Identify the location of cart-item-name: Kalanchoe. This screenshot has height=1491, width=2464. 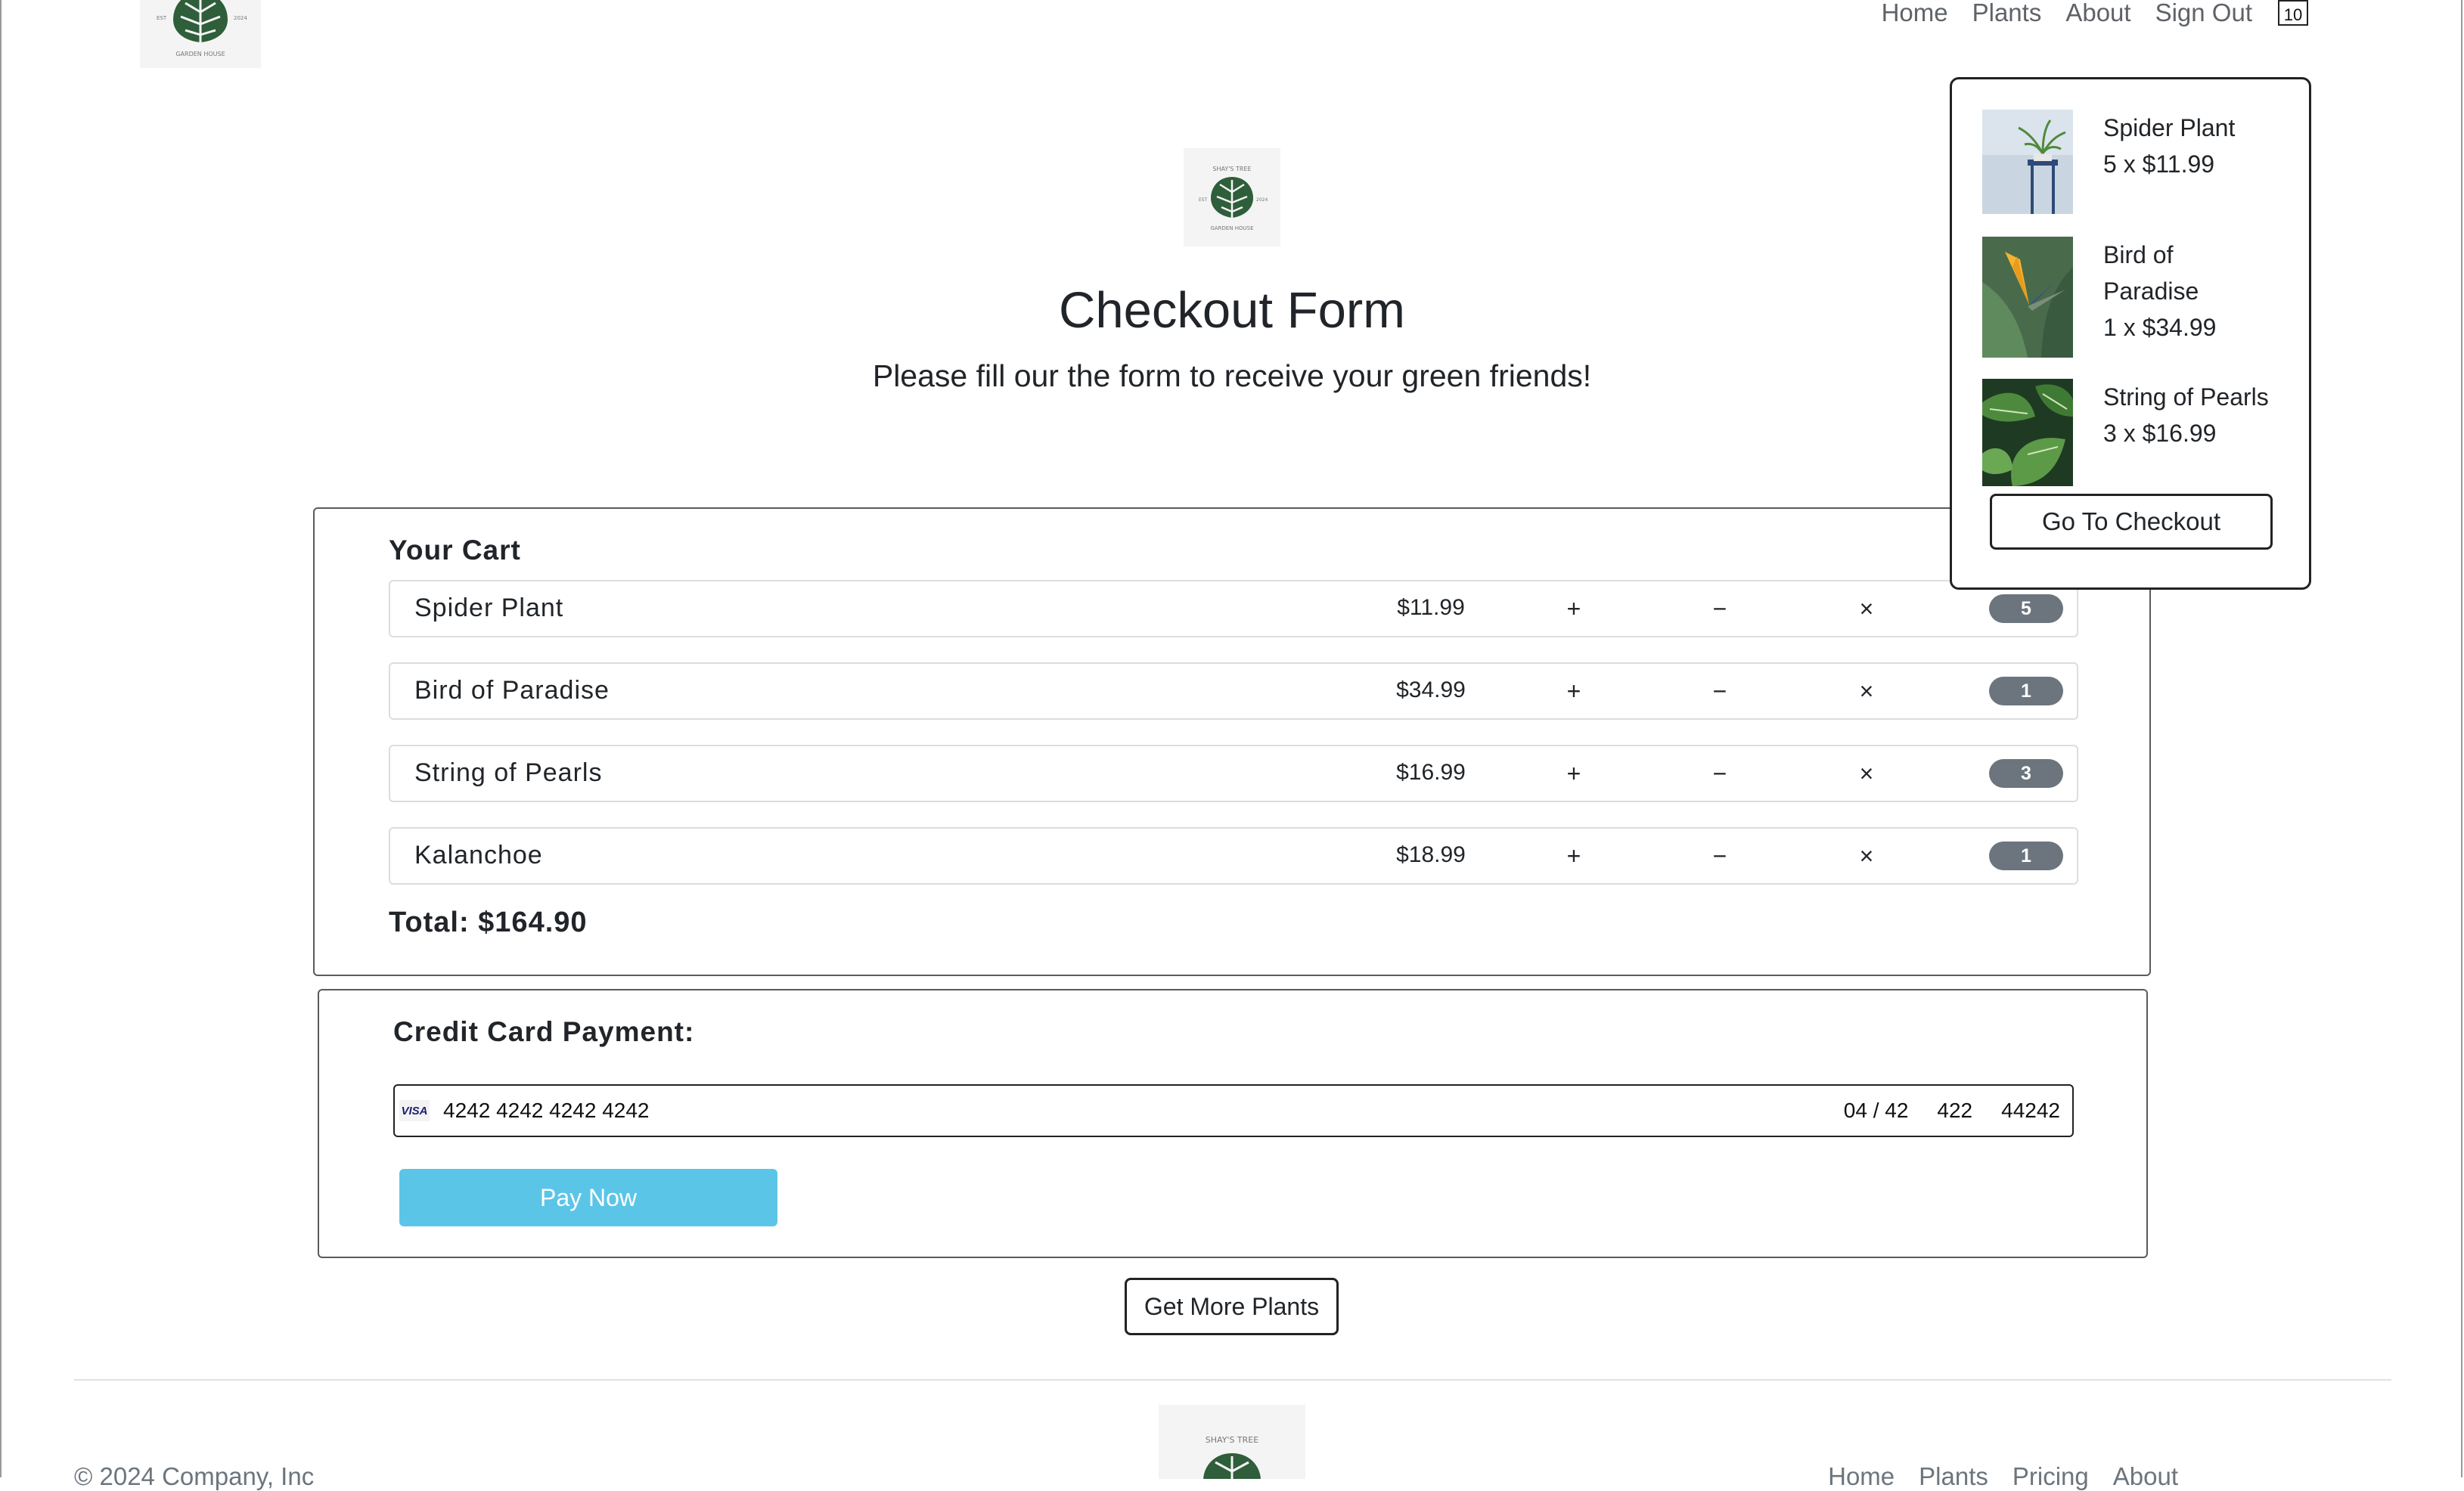
(478, 855).